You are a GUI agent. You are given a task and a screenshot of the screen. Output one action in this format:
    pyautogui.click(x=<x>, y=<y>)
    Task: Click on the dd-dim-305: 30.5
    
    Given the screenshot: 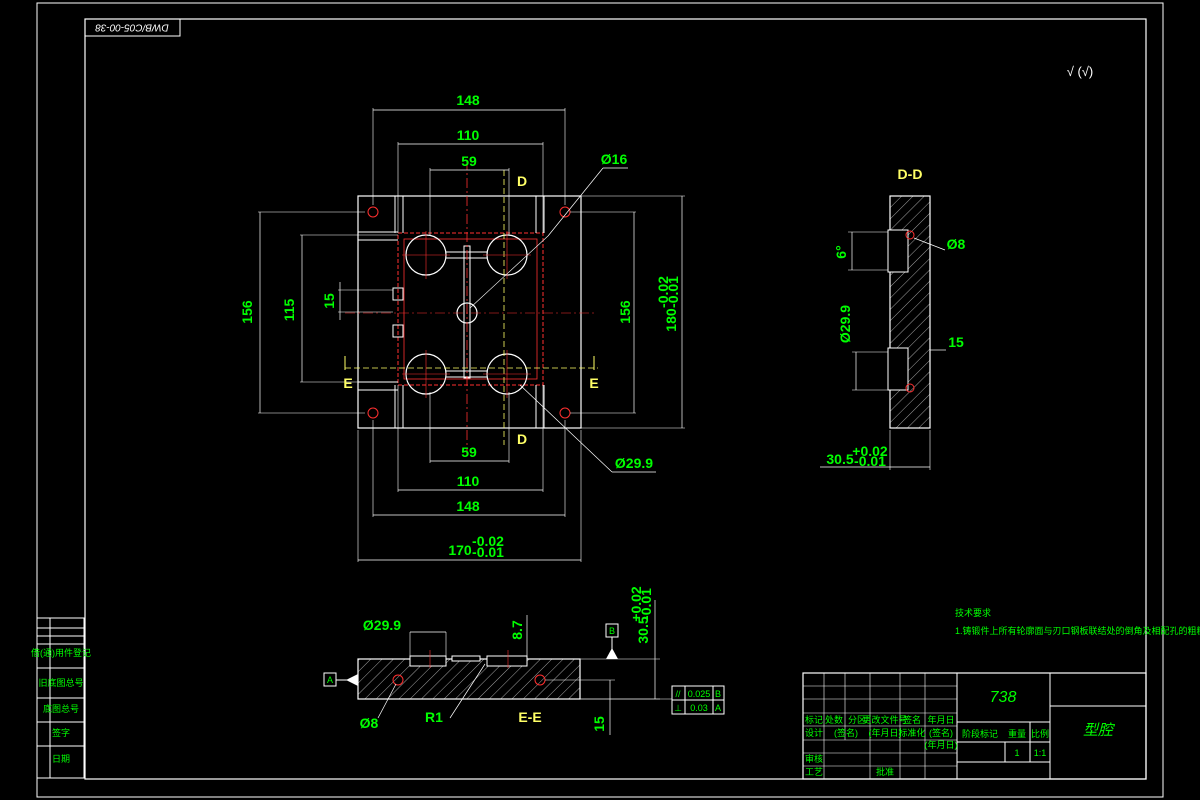 What is the action you would take?
    pyautogui.click(x=839, y=459)
    